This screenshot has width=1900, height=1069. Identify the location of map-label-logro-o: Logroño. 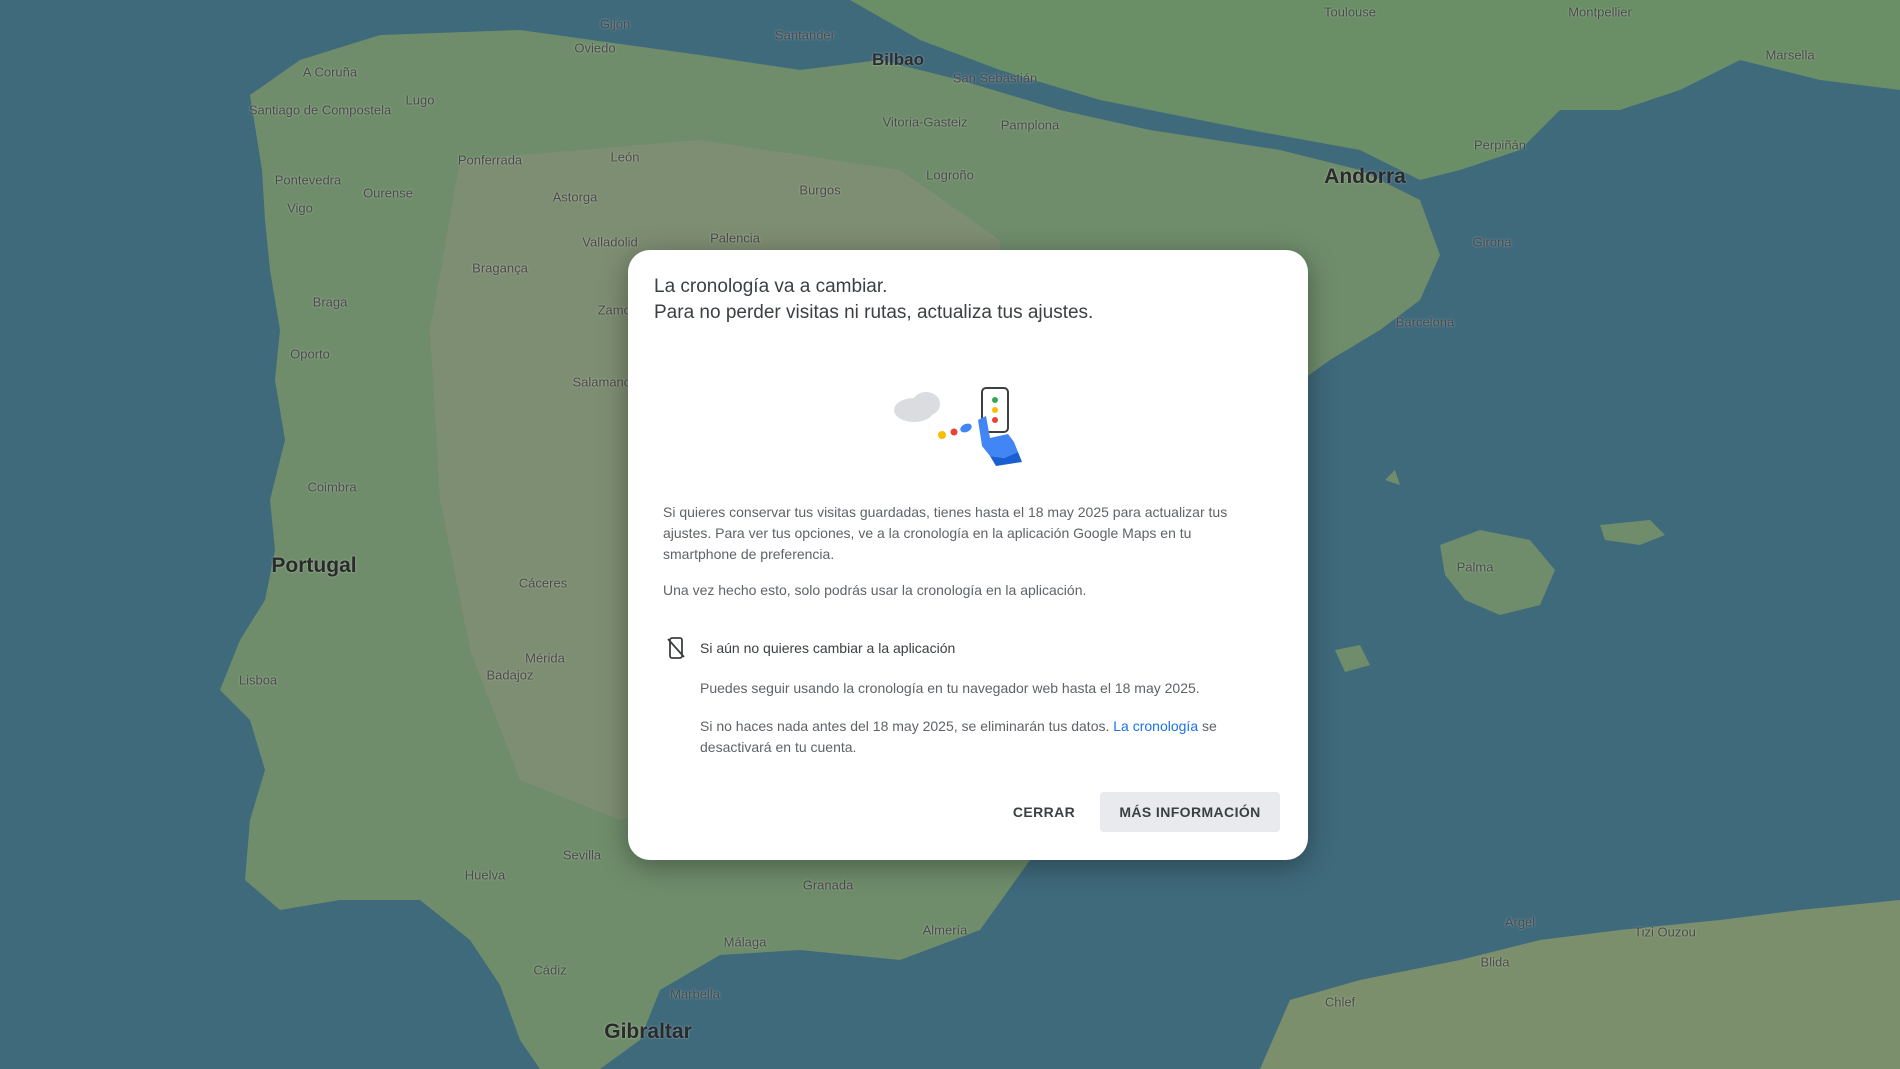
(950, 175).